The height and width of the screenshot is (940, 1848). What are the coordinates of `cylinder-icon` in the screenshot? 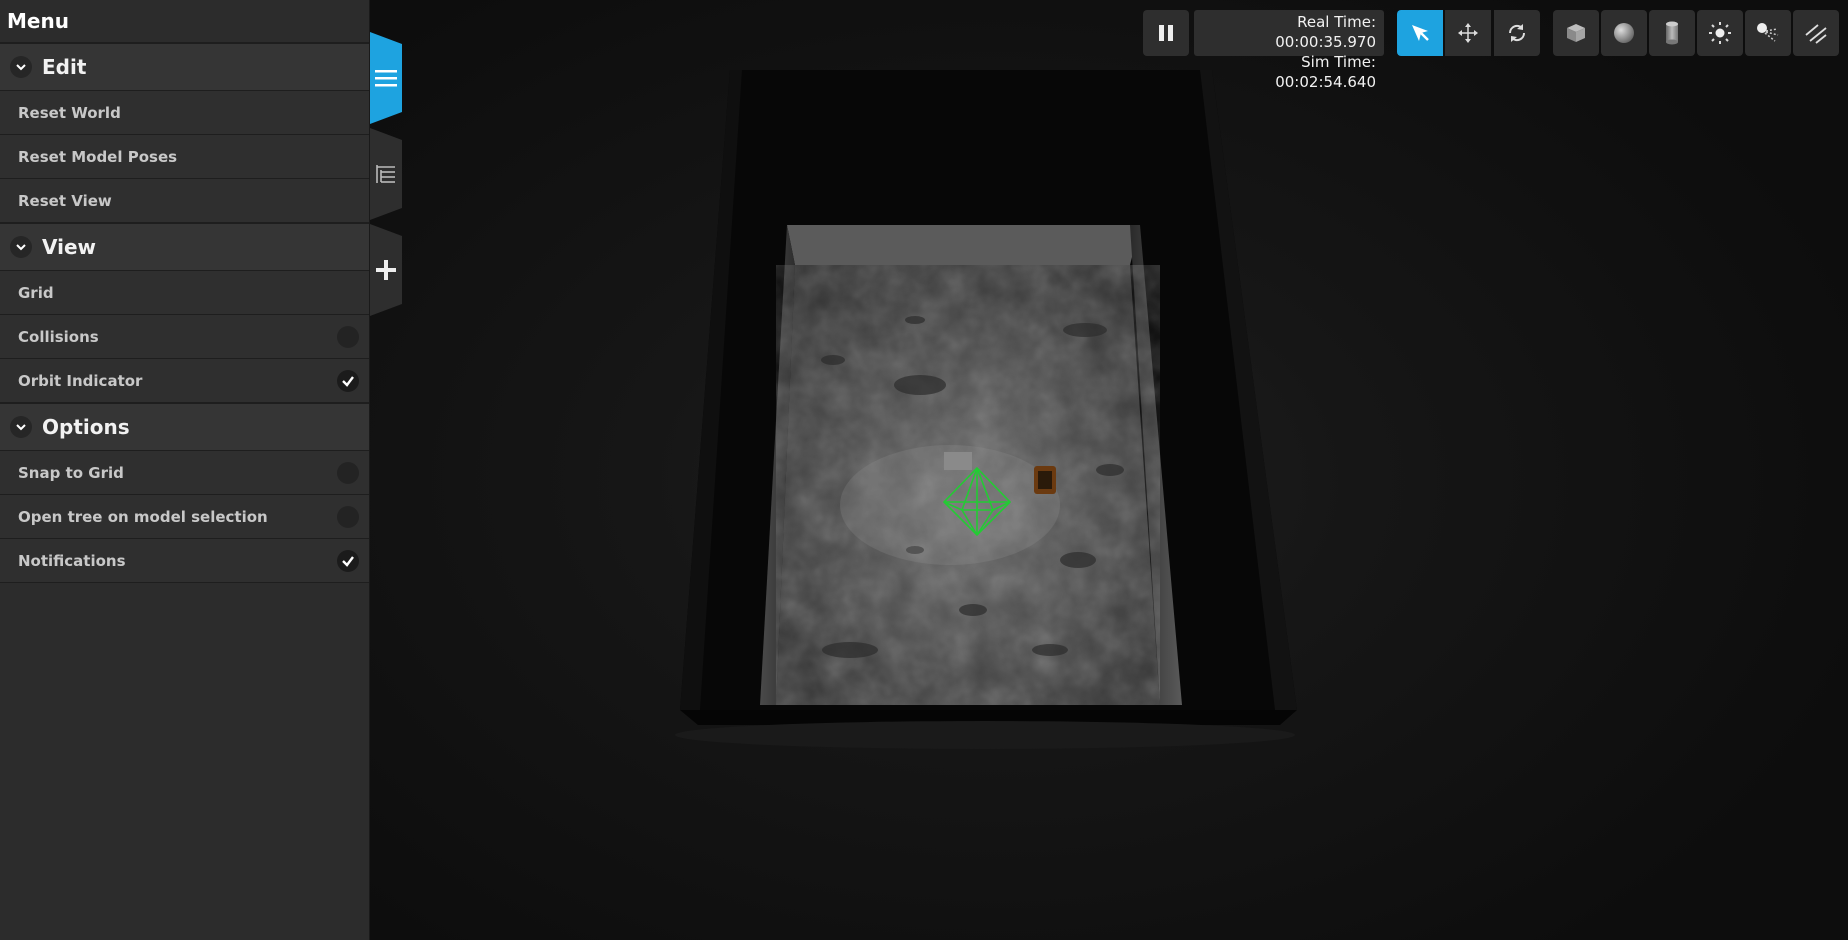 It's located at (1672, 33).